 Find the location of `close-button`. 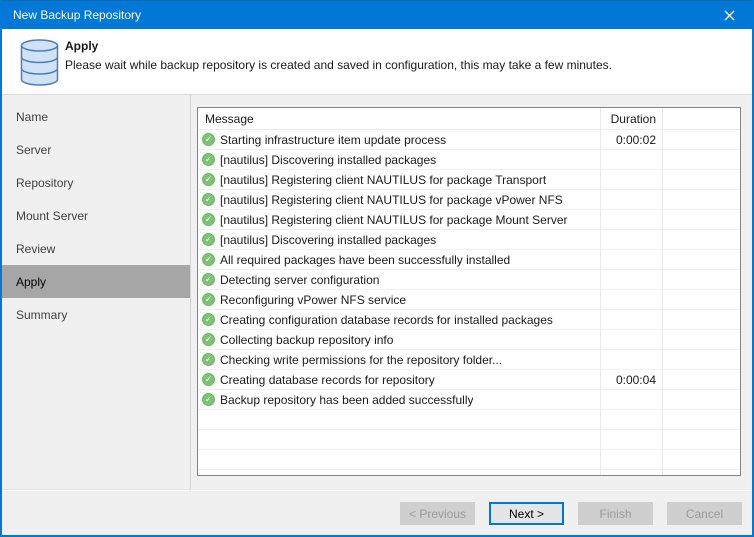

close-button is located at coordinates (729, 15).